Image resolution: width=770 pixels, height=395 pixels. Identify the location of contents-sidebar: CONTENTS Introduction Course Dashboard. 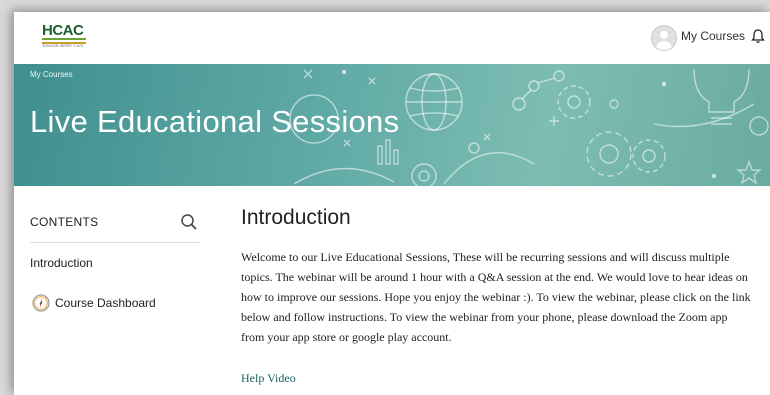
(116, 290).